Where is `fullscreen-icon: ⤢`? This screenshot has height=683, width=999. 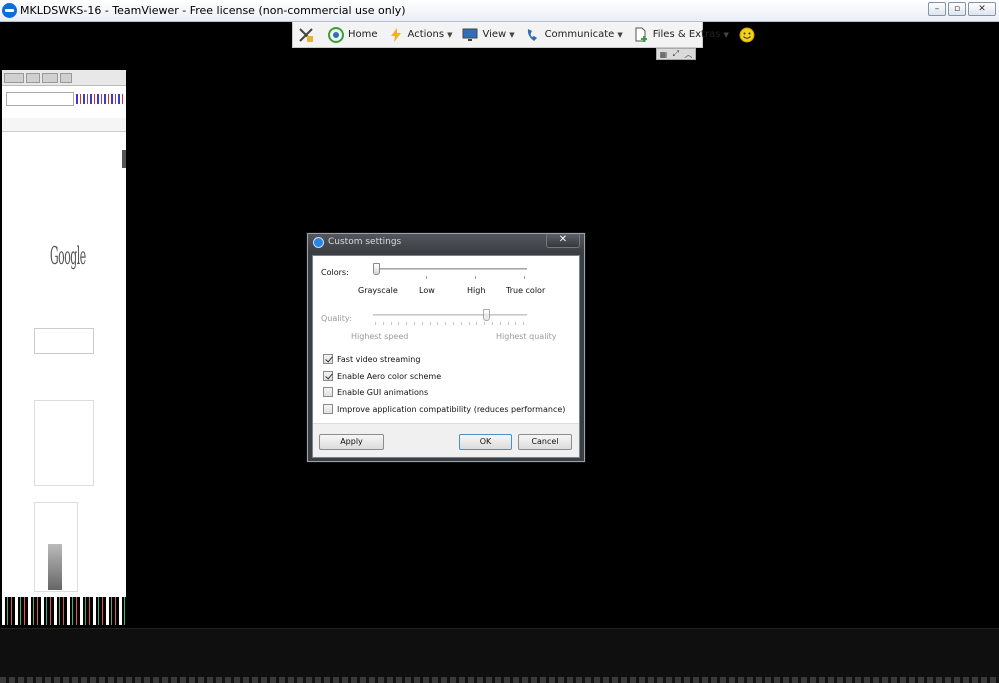
fullscreen-icon: ⤢ is located at coordinates (676, 54).